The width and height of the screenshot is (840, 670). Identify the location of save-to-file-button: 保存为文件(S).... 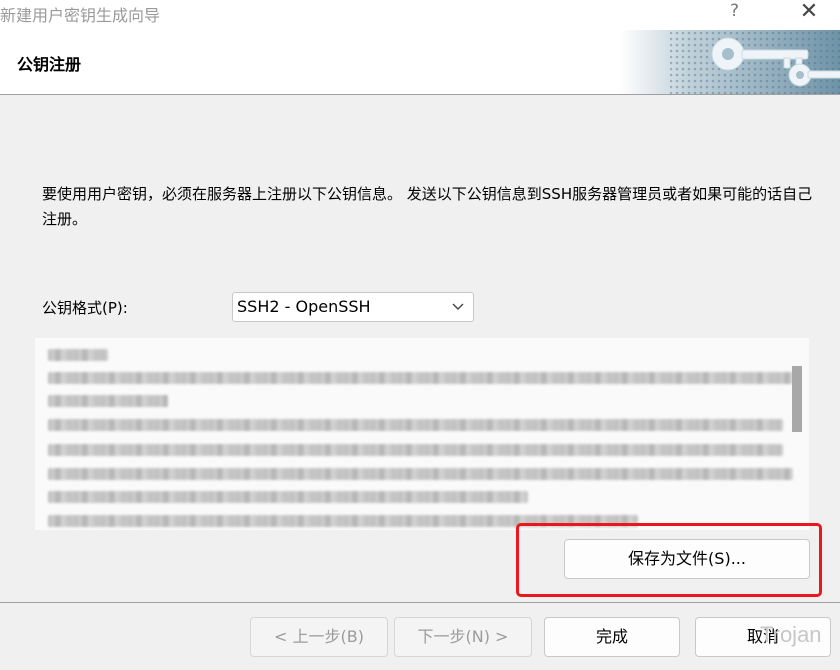
(687, 559).